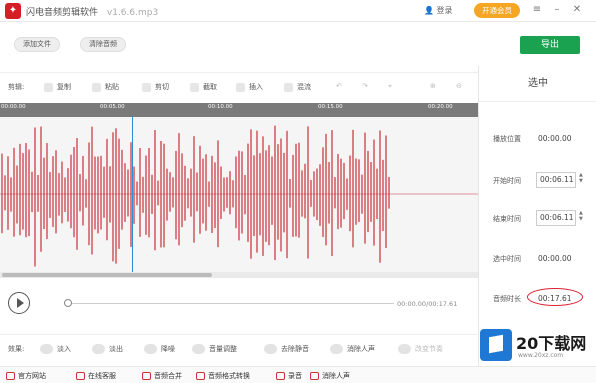 The width and height of the screenshot is (596, 383). What do you see at coordinates (37, 44) in the screenshot?
I see `add-file-button: 添加文件` at bounding box center [37, 44].